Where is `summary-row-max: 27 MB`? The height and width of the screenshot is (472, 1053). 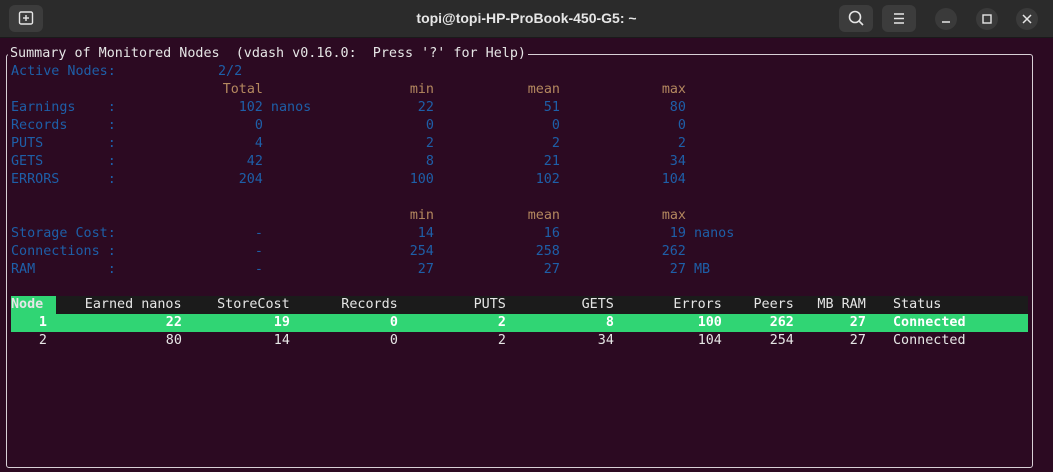 summary-row-max: 27 MB is located at coordinates (690, 269).